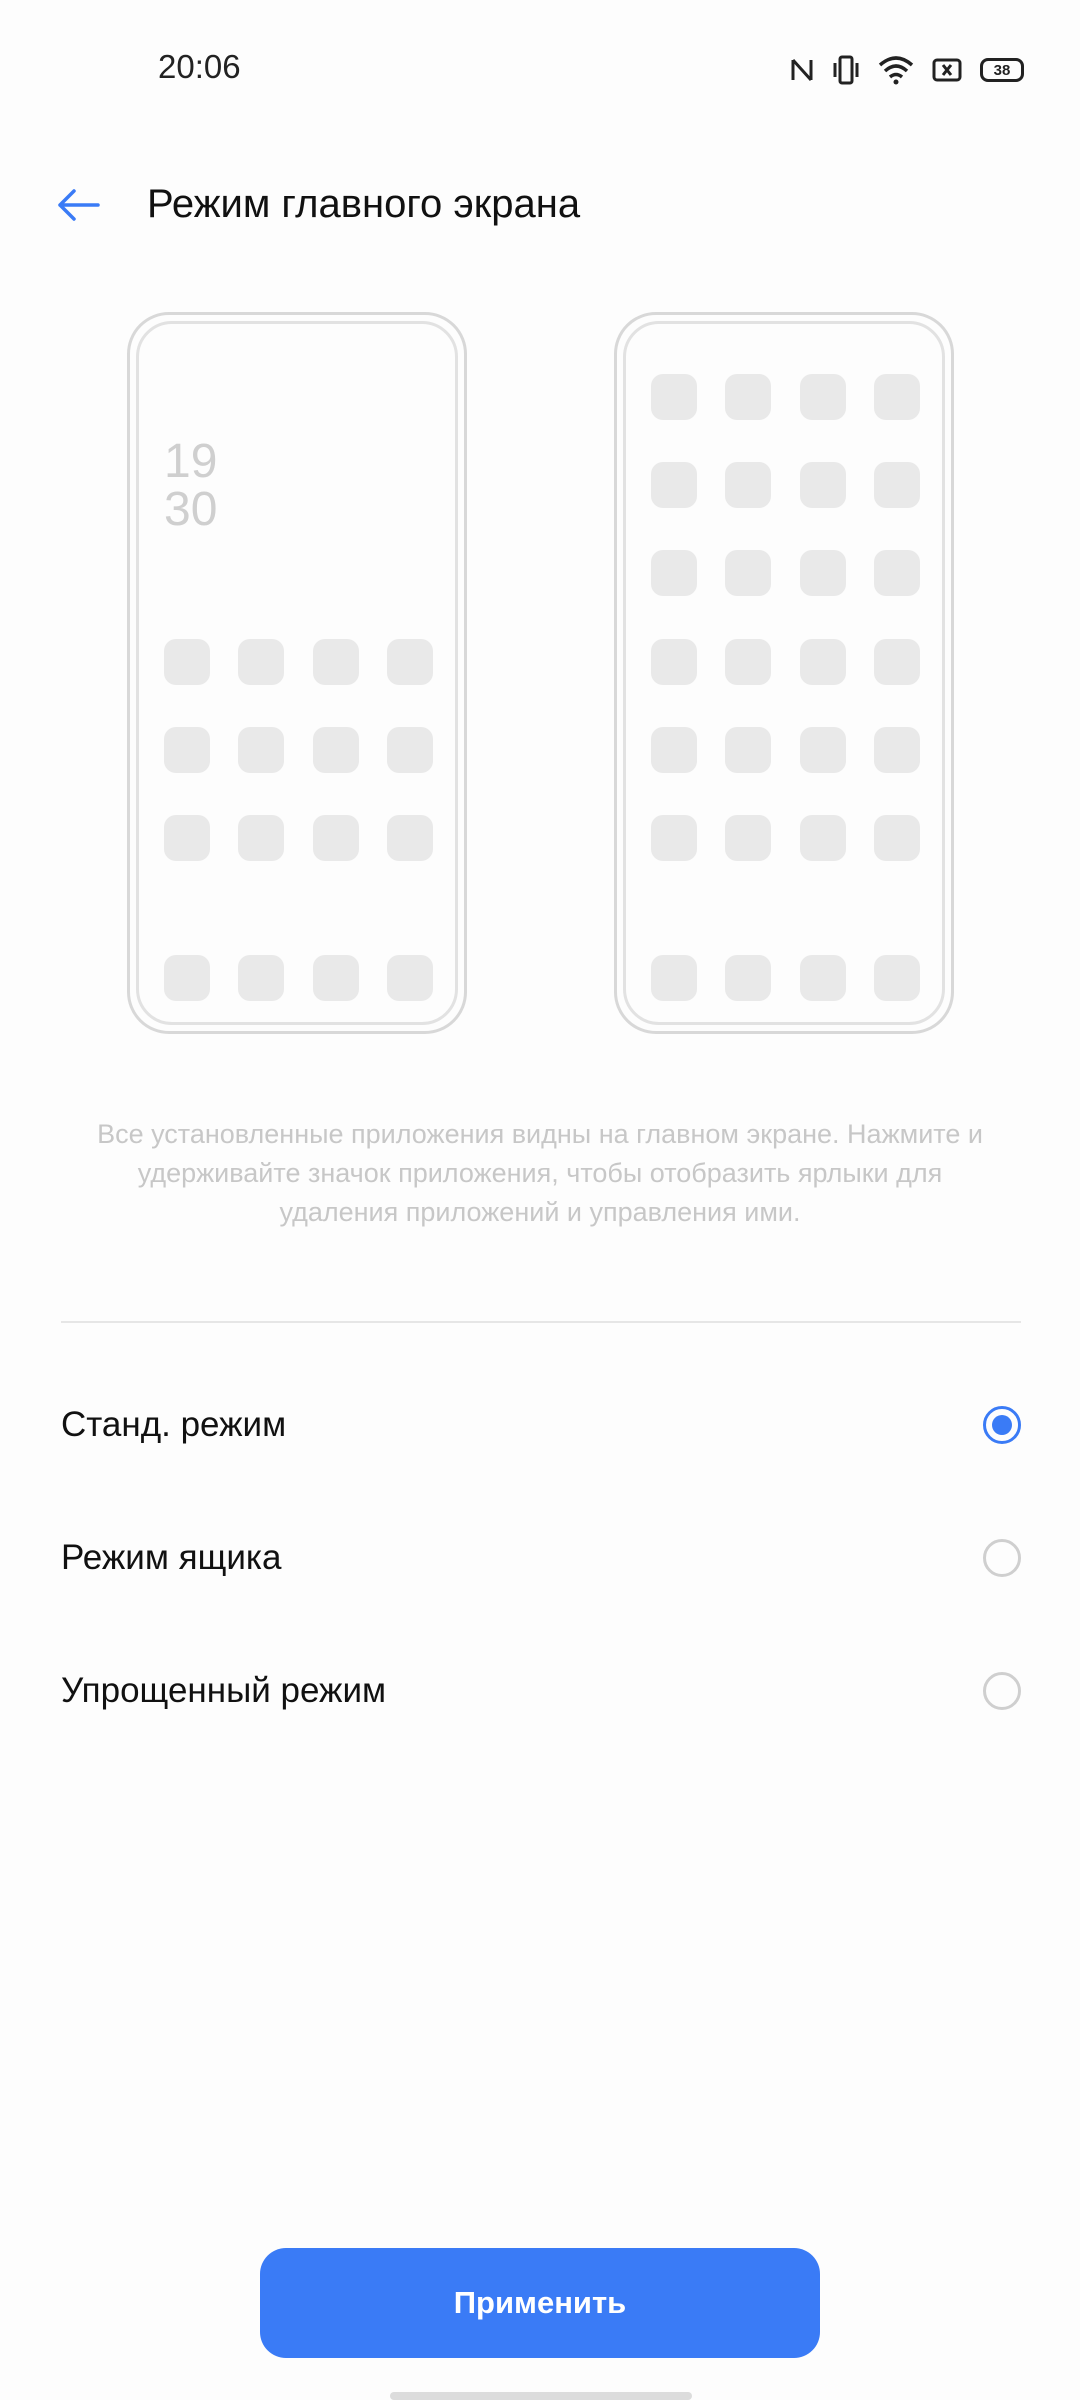 Image resolution: width=1080 pixels, height=2400 pixels. I want to click on option-simple-mode: Упрощенный режим, so click(541, 1691).